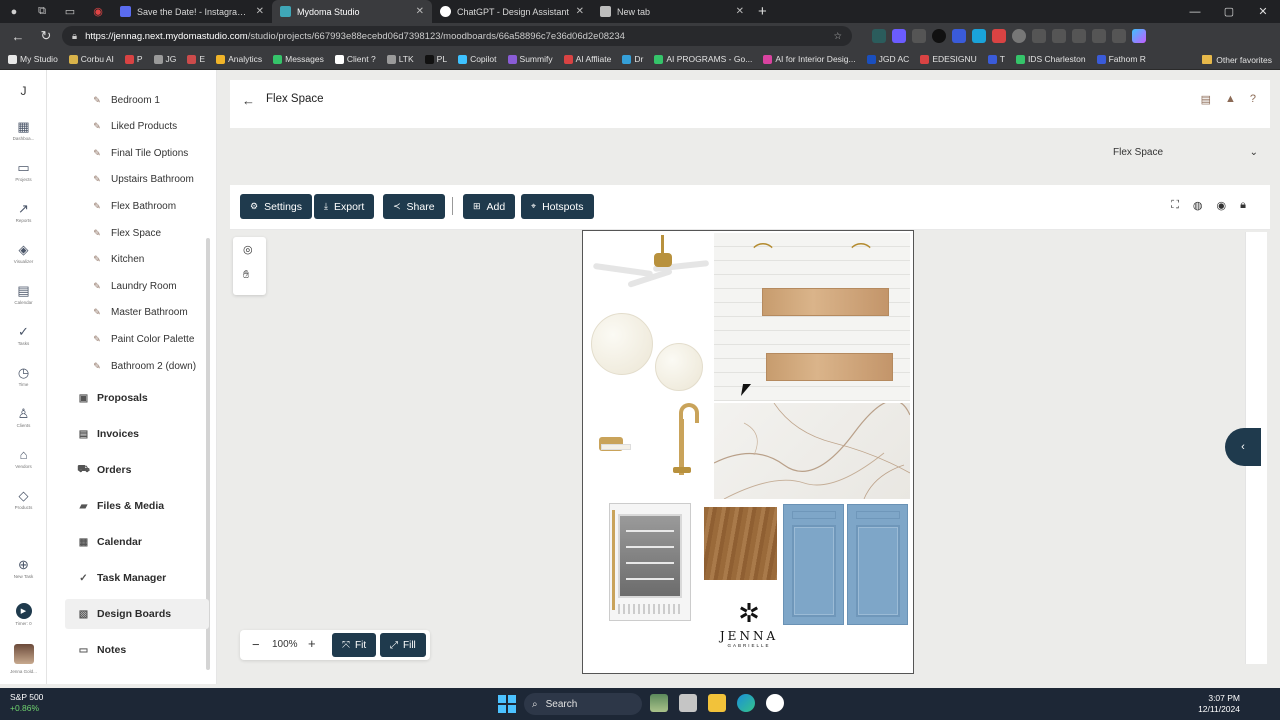 The height and width of the screenshot is (720, 1280). What do you see at coordinates (403, 645) in the screenshot?
I see `fill-button: ⤢ Fill` at bounding box center [403, 645].